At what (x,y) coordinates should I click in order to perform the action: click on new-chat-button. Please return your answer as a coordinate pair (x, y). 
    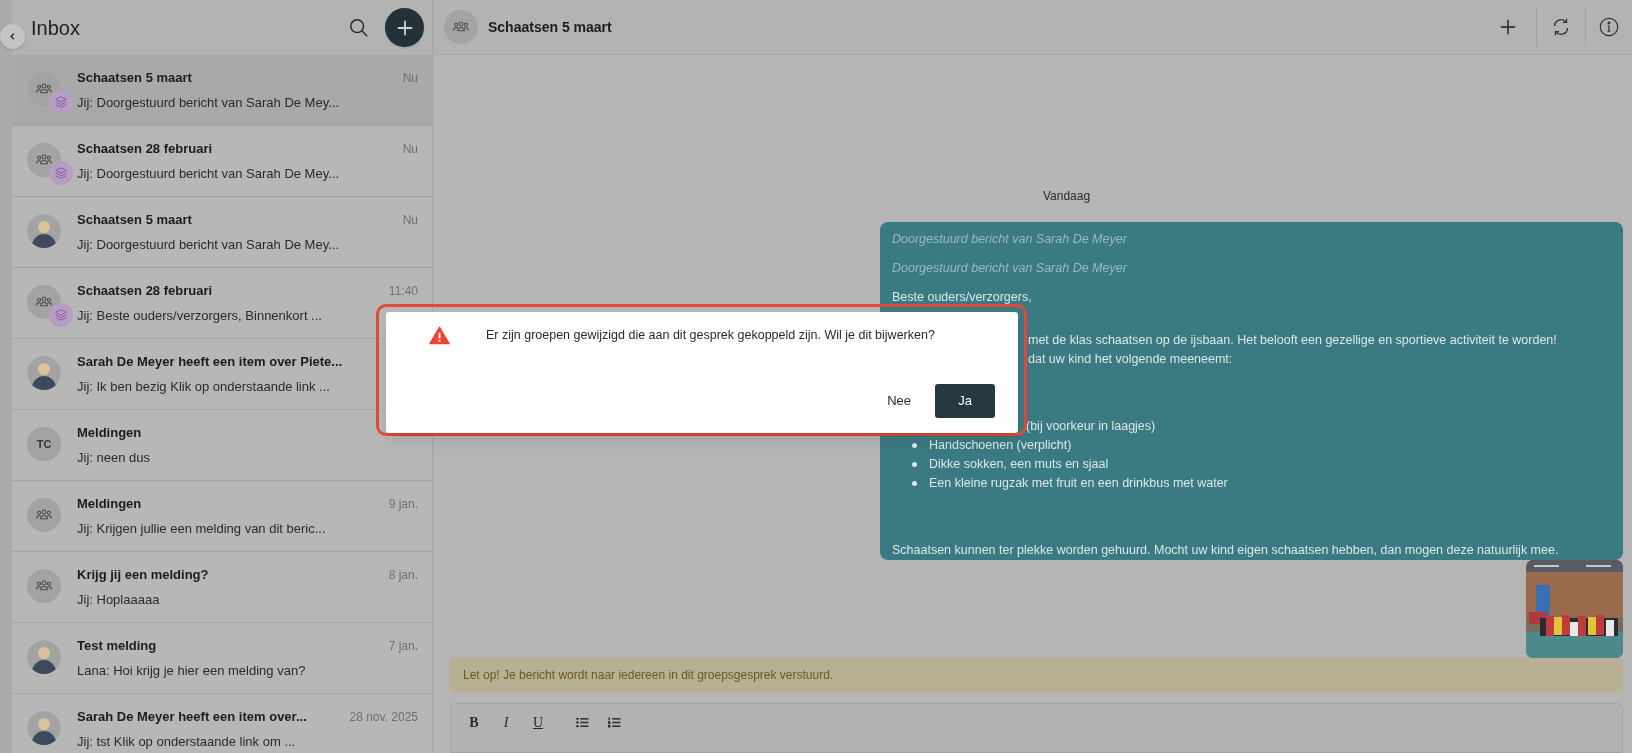
    Looking at the image, I should click on (404, 27).